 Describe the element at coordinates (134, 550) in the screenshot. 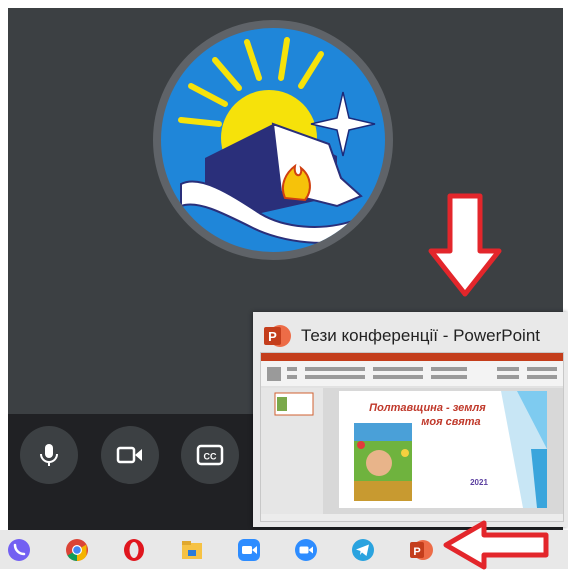

I see `opera-icon` at that location.